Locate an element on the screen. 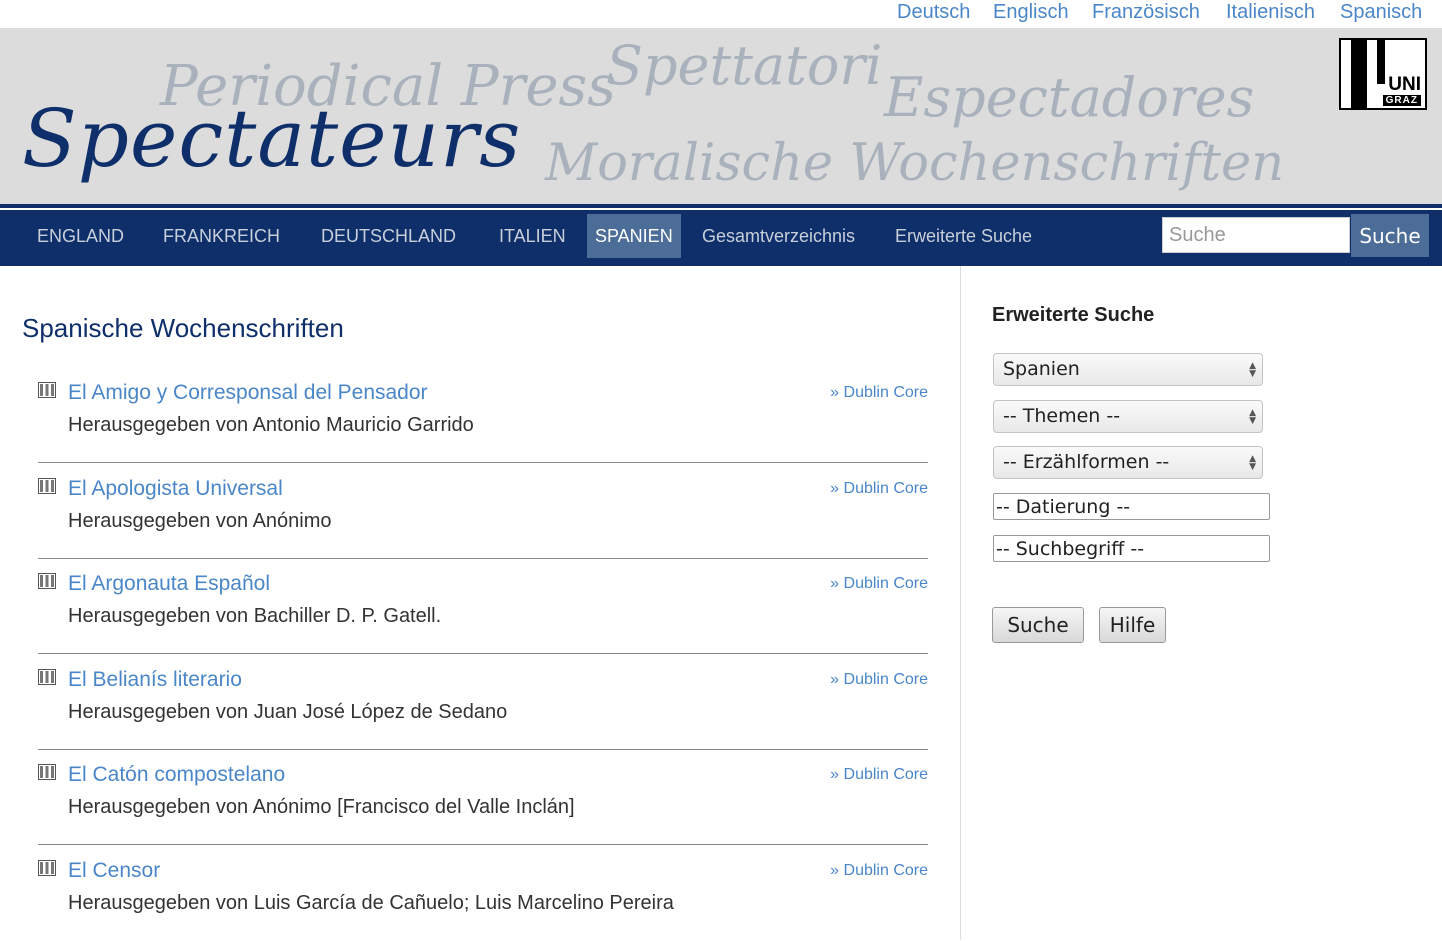  lang-link-spanisch: Spanisch is located at coordinates (1381, 12).